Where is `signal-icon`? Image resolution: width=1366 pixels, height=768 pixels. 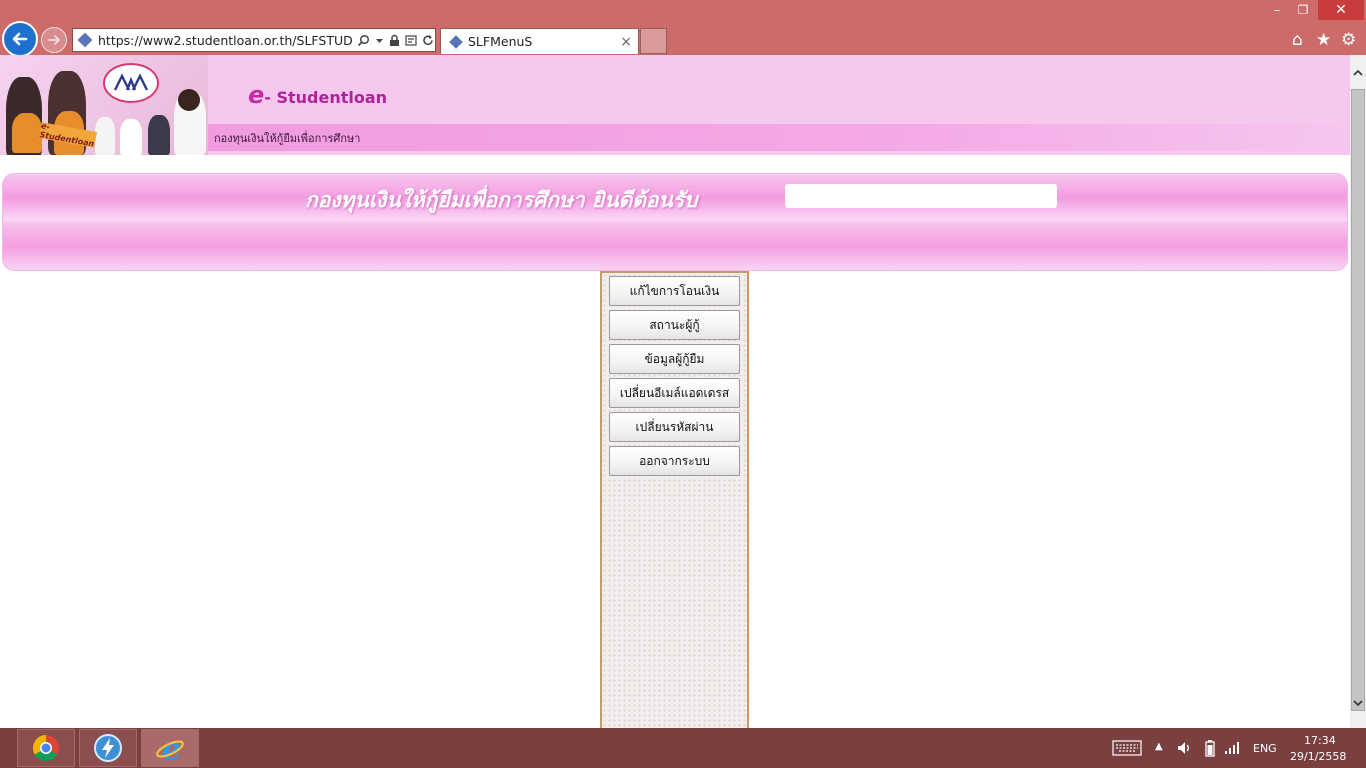
signal-icon is located at coordinates (1232, 748).